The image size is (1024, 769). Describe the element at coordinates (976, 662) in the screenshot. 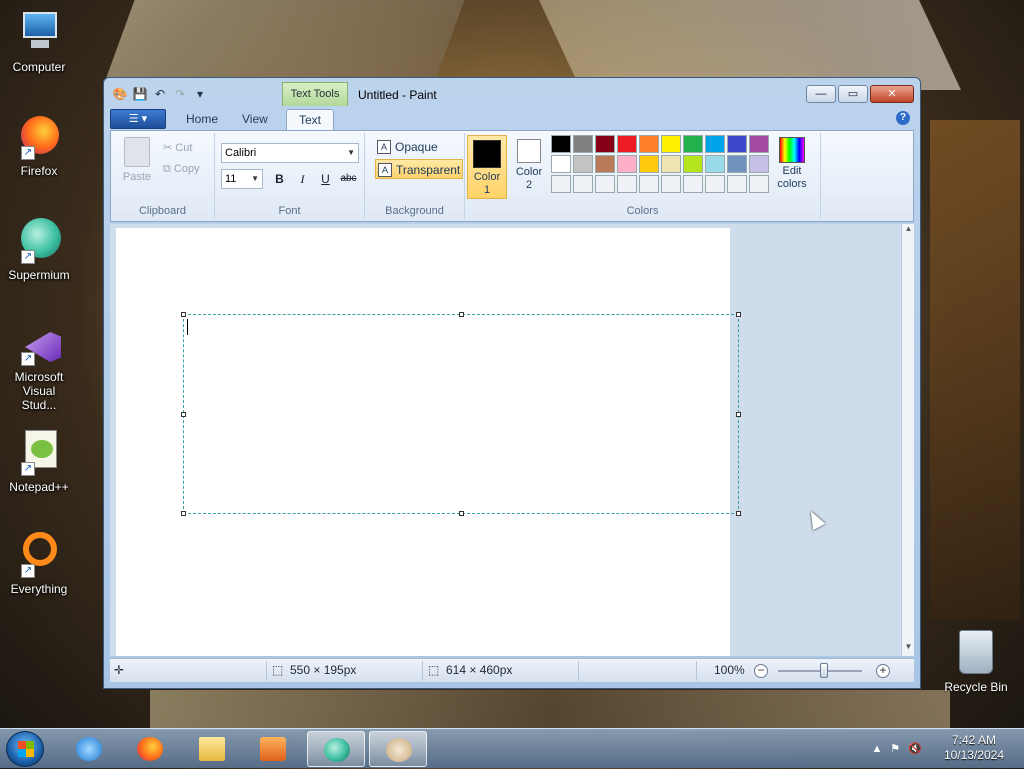

I see `desktop-icon-recycle-bin: Recycle Bin` at that location.